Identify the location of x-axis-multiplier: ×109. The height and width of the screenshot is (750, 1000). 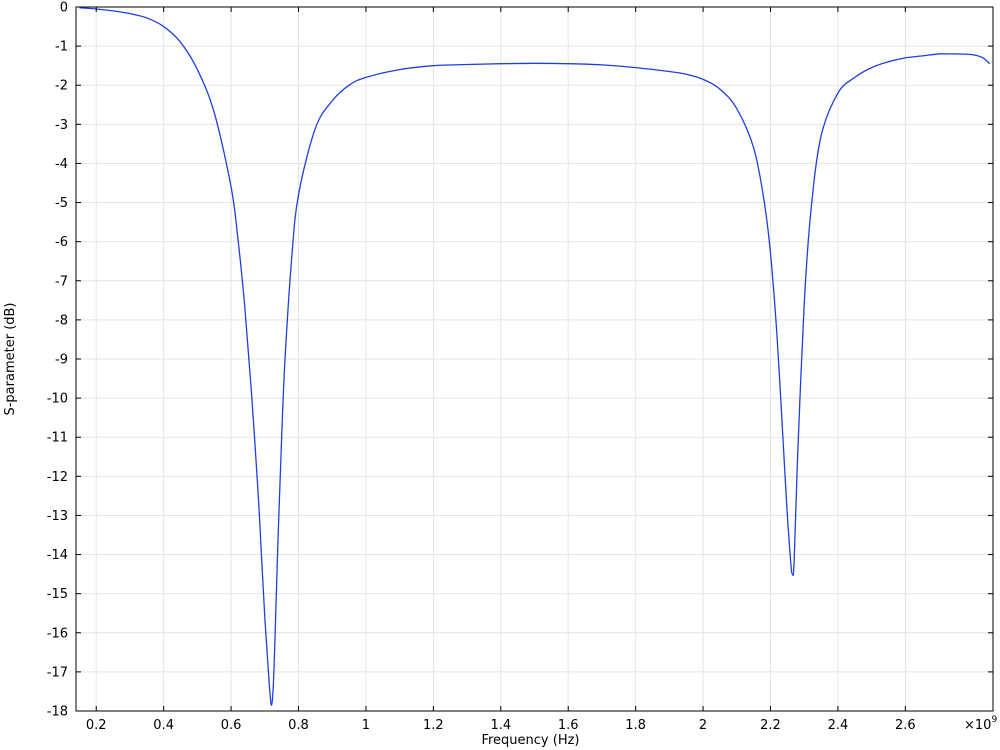
(980, 724).